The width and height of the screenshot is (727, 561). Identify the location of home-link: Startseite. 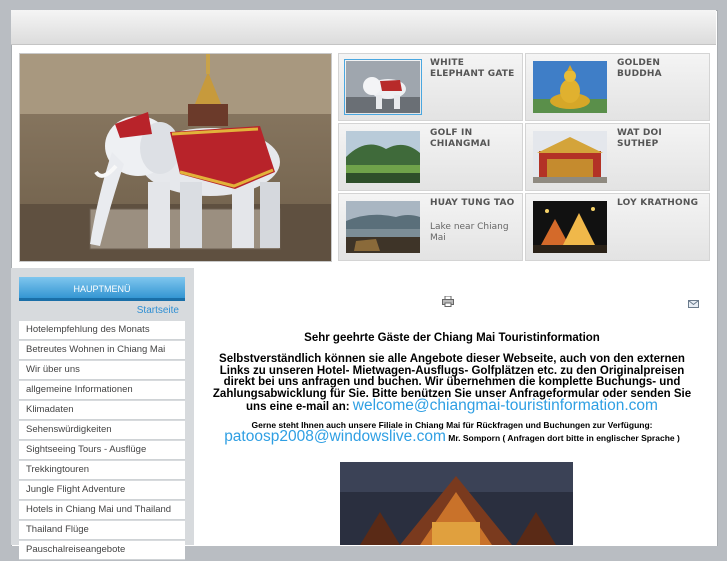
(99, 311).